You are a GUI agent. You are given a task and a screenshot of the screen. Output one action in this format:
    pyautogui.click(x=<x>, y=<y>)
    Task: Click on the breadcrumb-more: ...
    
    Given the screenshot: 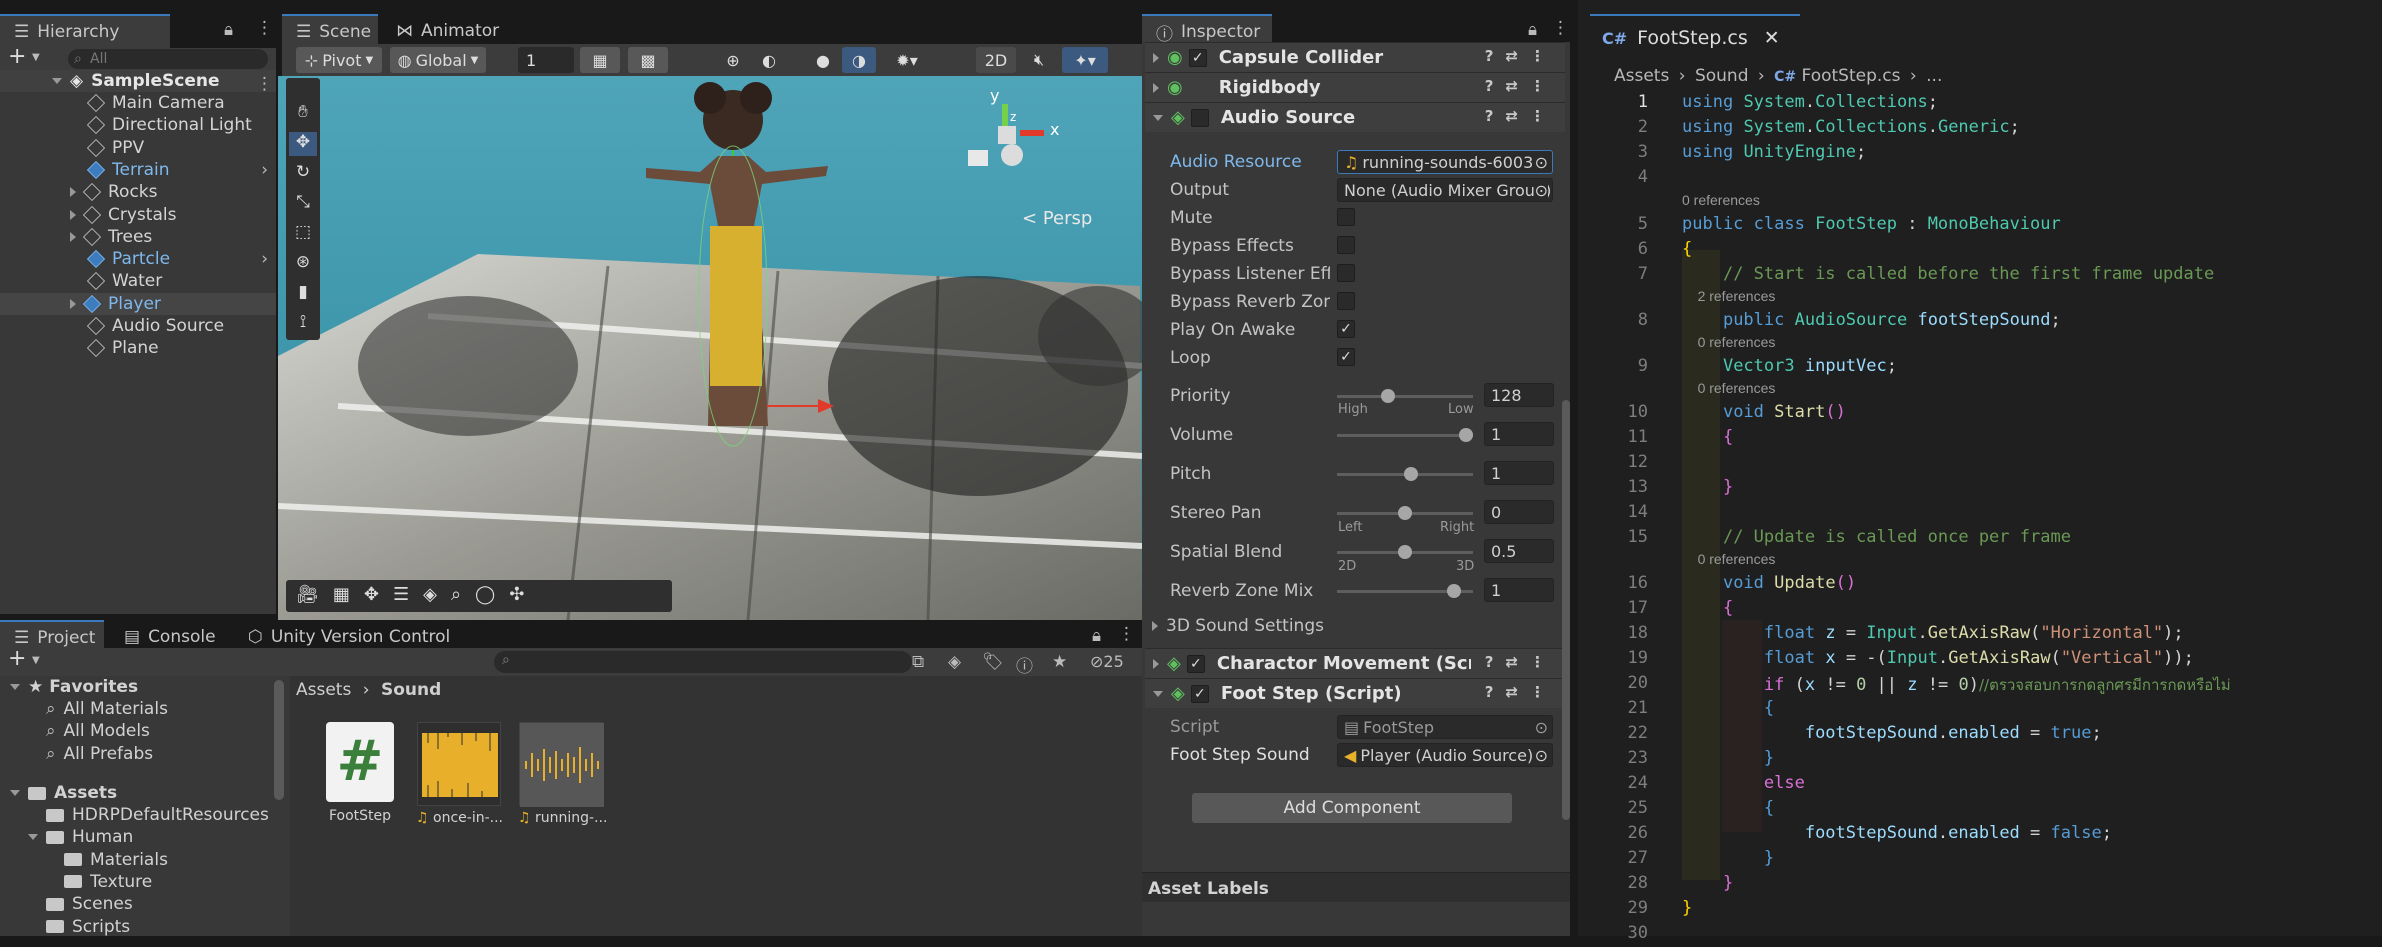 What is the action you would take?
    pyautogui.click(x=1934, y=76)
    